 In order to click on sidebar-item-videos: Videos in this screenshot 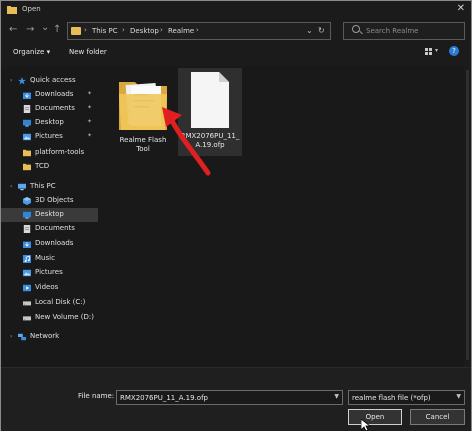, I will do `click(49, 288)`.